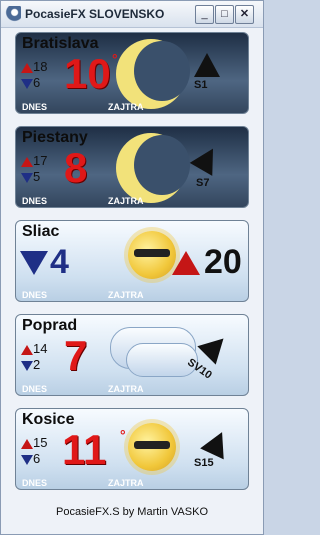 The width and height of the screenshot is (320, 535). Describe the element at coordinates (34, 348) in the screenshot. I see `max-temp: 14` at that location.